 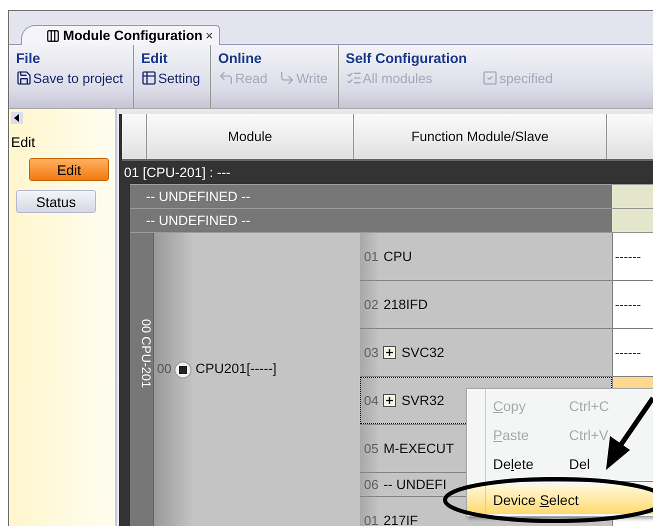 I want to click on slave-name: CPU, so click(x=397, y=256).